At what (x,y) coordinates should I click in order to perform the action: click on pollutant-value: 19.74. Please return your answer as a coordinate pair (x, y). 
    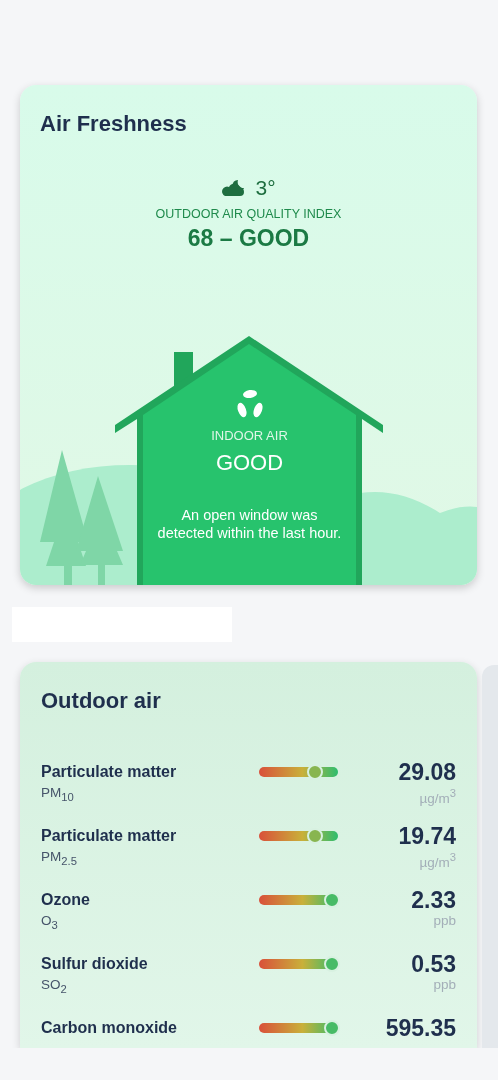
    Looking at the image, I should click on (426, 836).